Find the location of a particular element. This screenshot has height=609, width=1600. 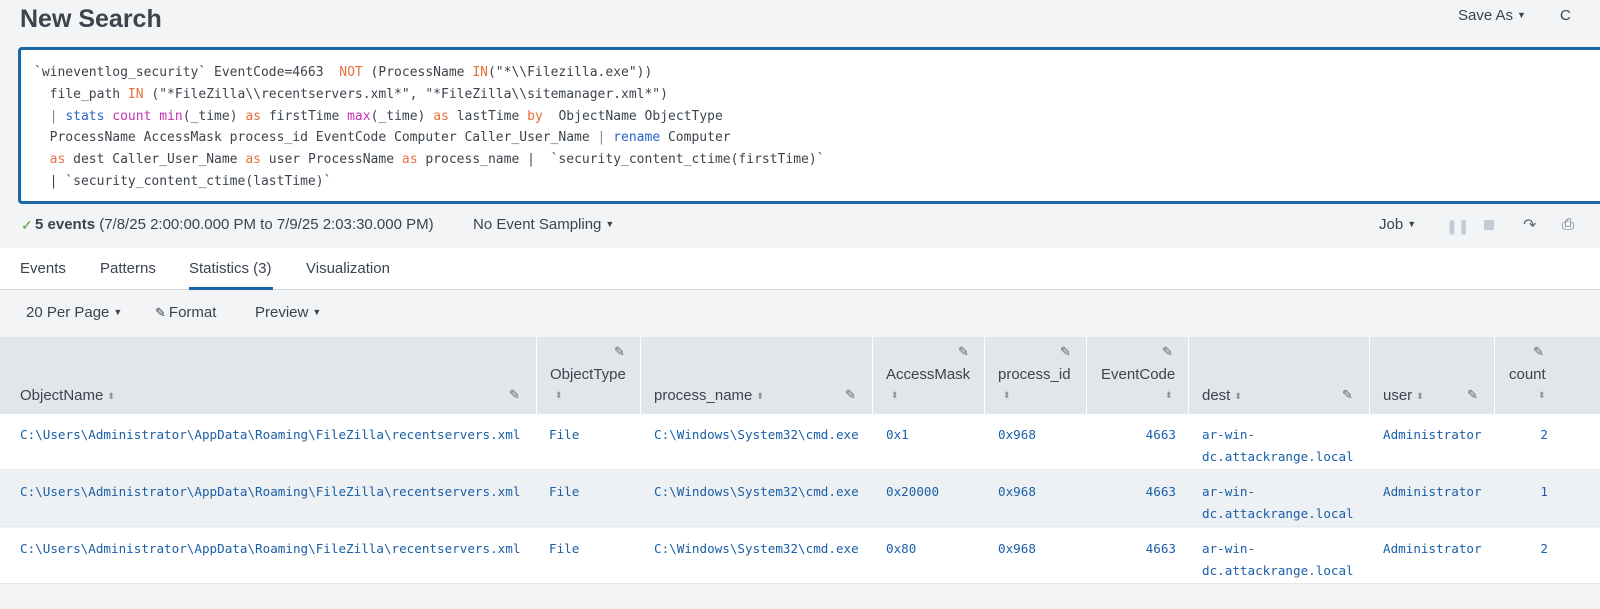

spl-token: Computer is located at coordinates (695, 138).